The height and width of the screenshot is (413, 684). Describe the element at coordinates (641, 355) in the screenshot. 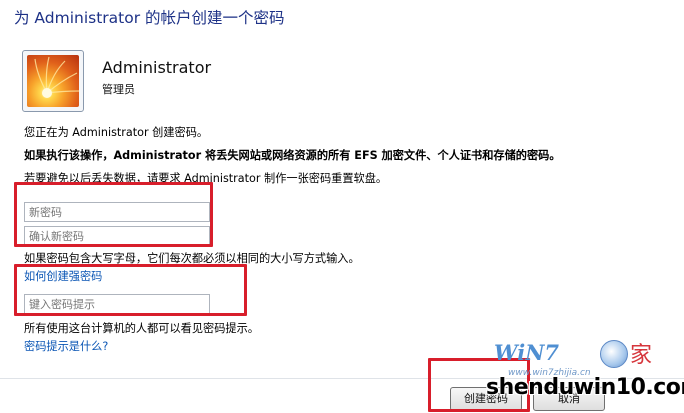

I see `watermark-jia: 家` at that location.